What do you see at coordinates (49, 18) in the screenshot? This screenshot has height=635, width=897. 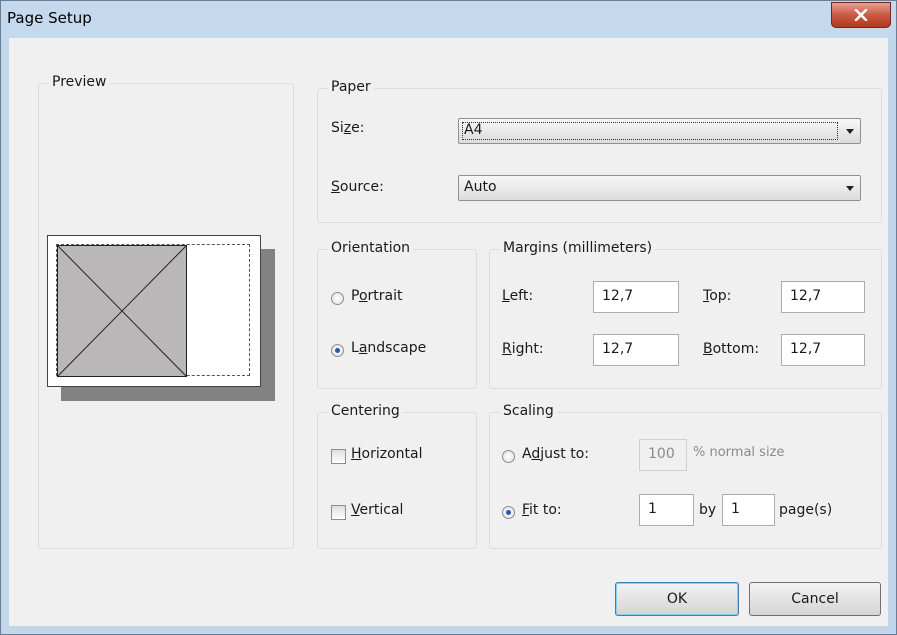 I see `window-title: Page Setup` at bounding box center [49, 18].